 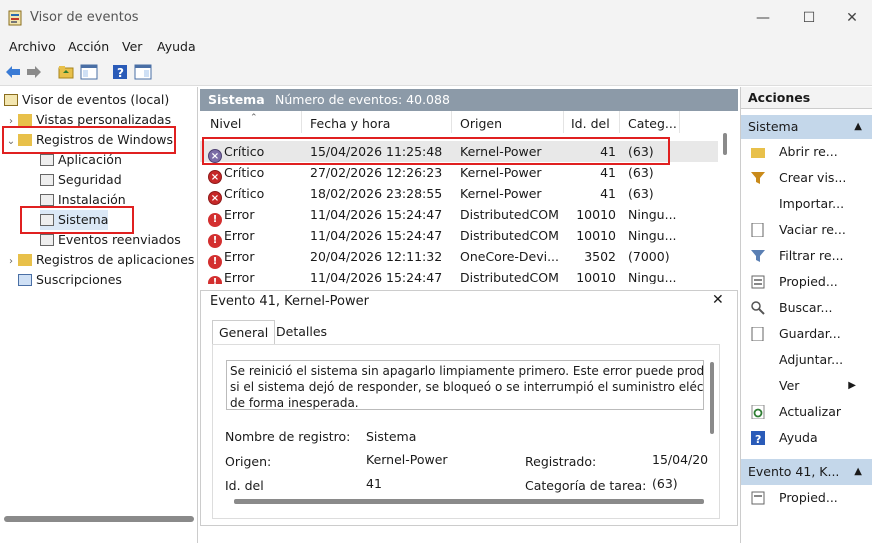 I want to click on cell-source: Kernel-Power, so click(x=501, y=172).